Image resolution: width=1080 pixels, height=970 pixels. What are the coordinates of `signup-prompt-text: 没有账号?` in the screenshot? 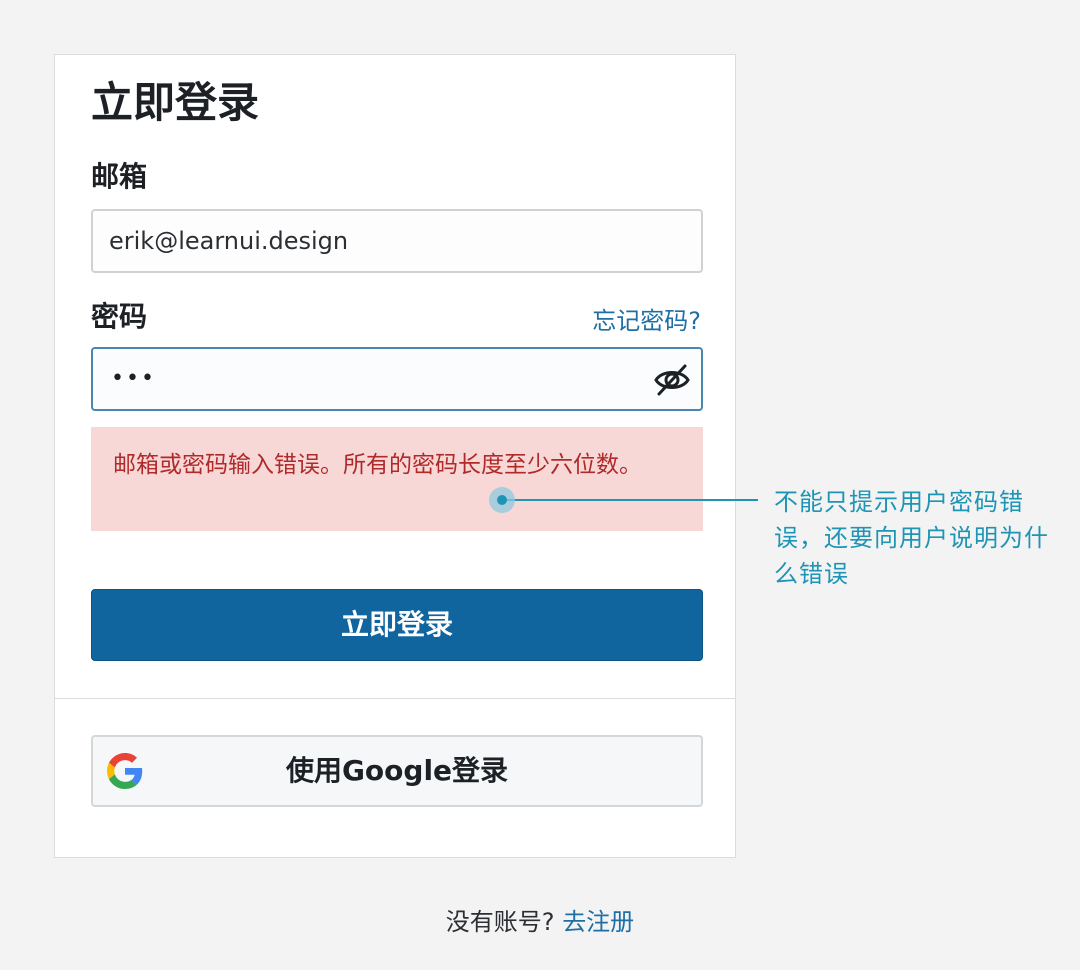 It's located at (500, 922).